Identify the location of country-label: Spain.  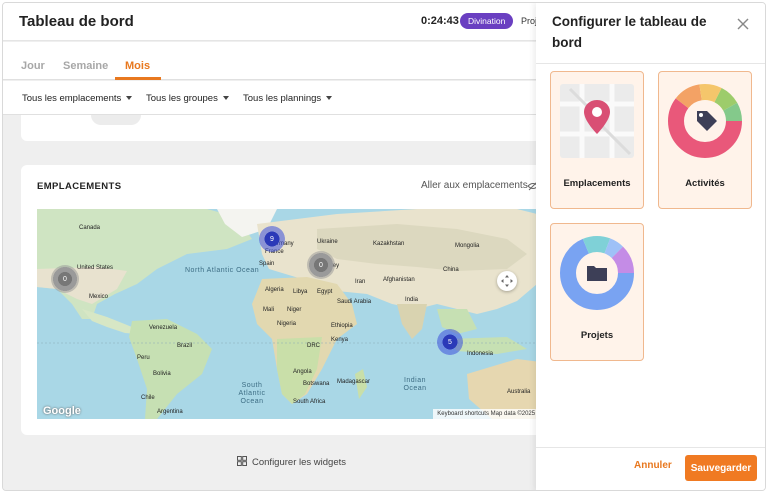
(267, 264).